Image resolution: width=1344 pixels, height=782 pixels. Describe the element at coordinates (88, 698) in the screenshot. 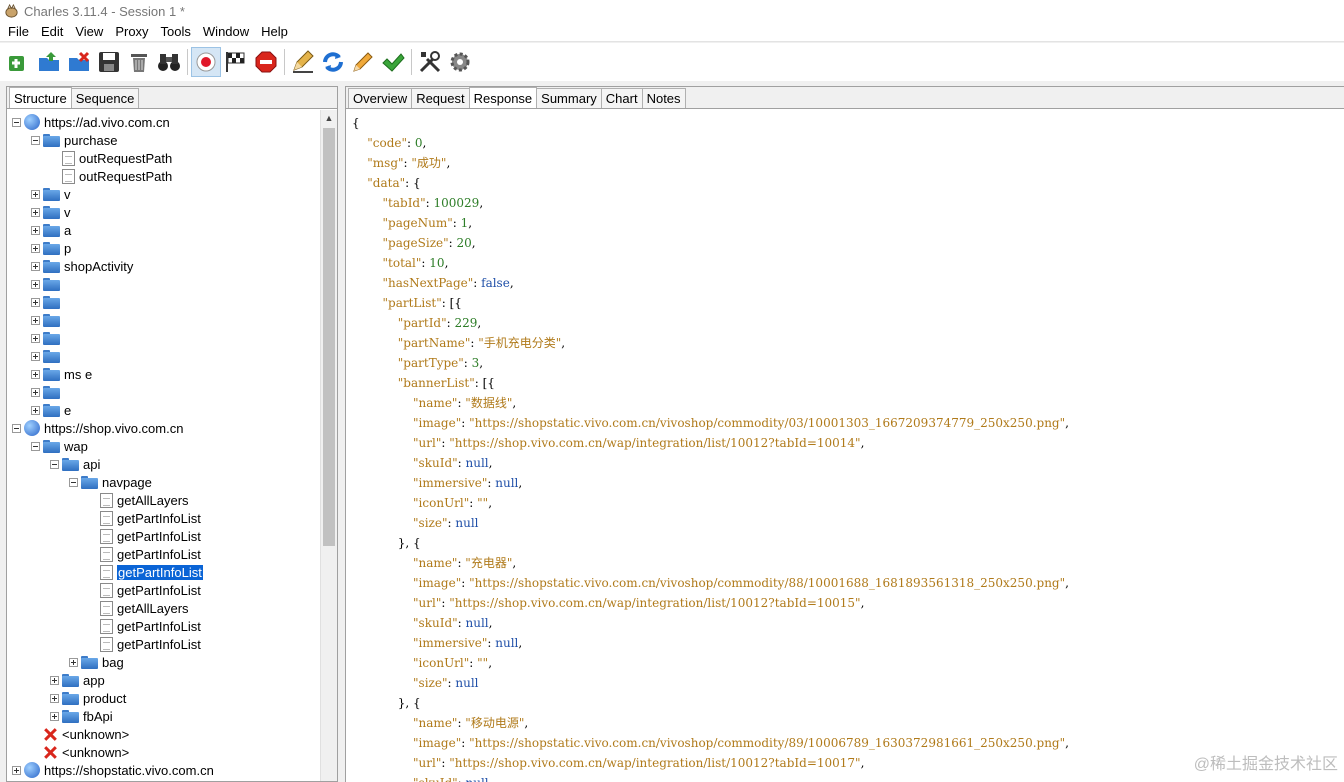

I see `tree-node: product` at that location.